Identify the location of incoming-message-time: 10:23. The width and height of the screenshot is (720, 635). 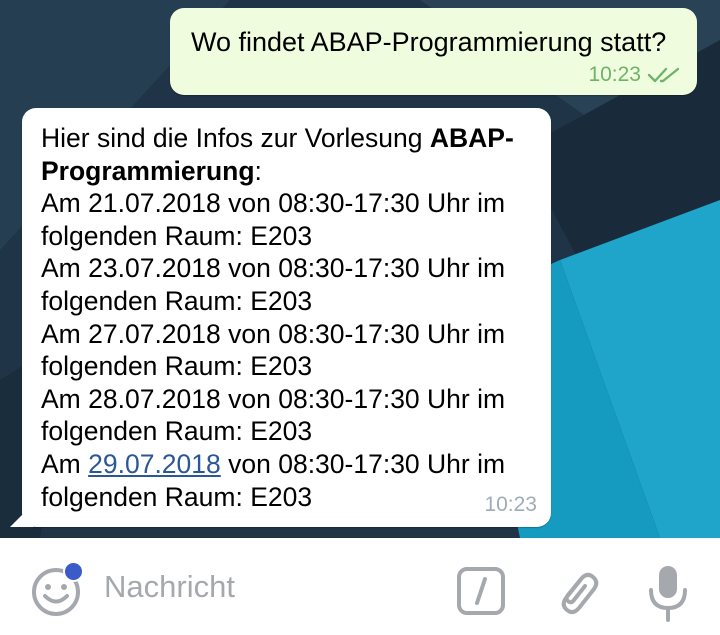
(510, 504).